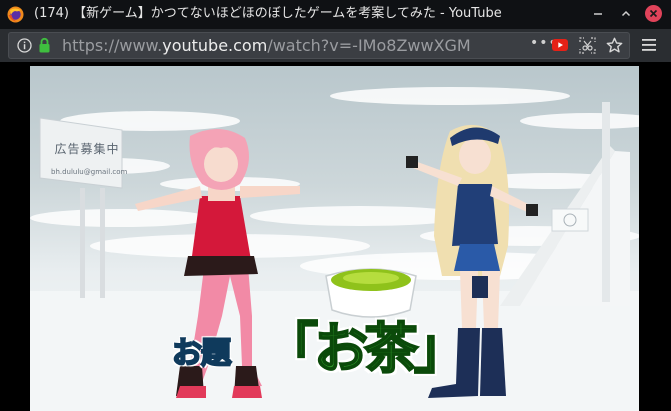  What do you see at coordinates (366, 348) in the screenshot?
I see `caption-topic: 「お茶」` at bounding box center [366, 348].